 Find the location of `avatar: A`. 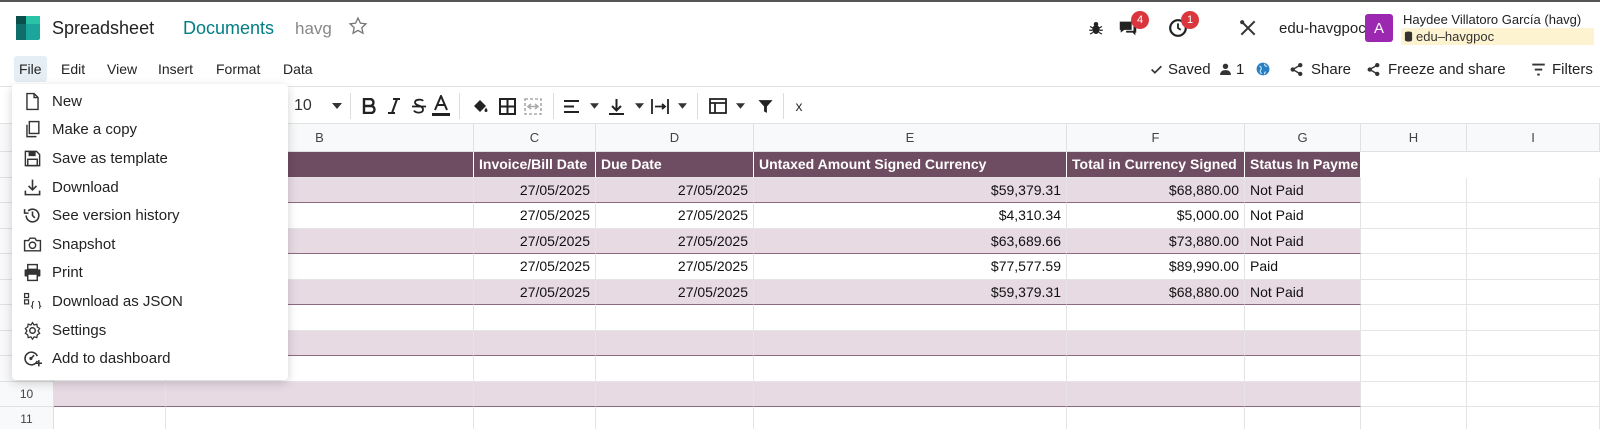

avatar: A is located at coordinates (1379, 28).